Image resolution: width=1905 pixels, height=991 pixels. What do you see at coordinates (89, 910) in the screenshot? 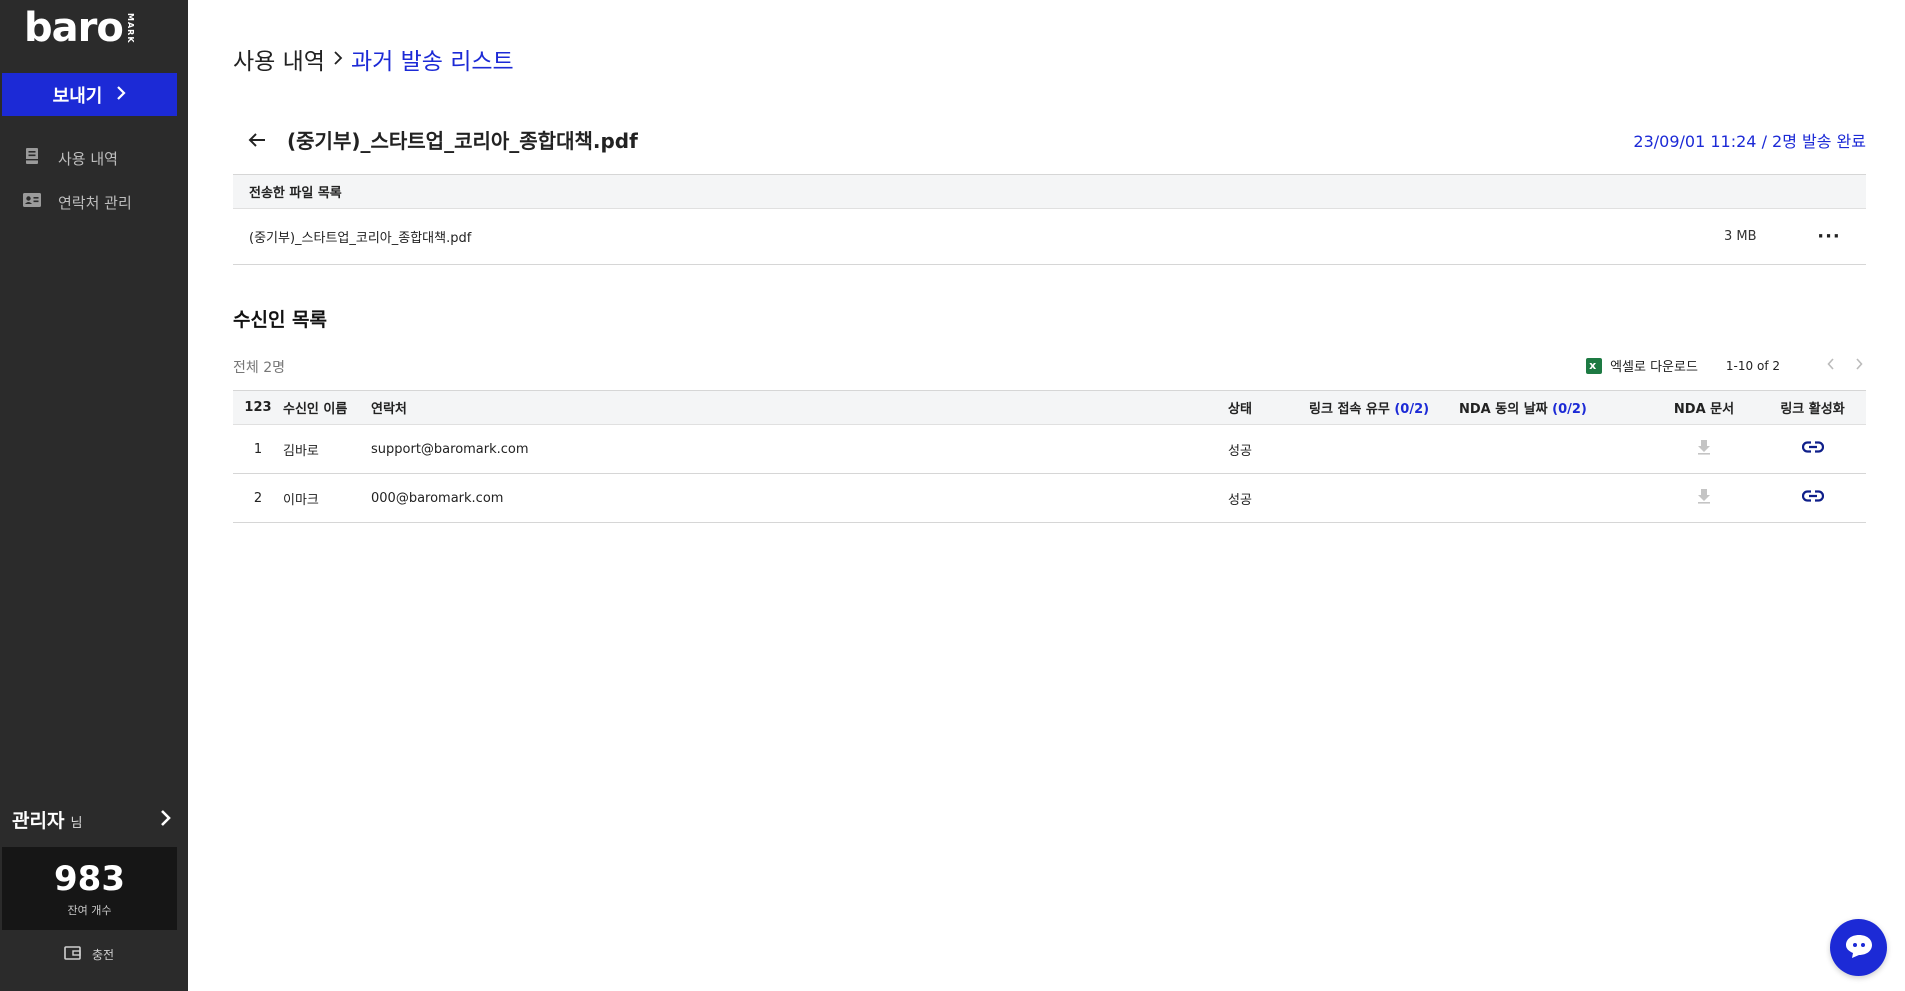
I see `credit-label: 잔여 개수` at bounding box center [89, 910].